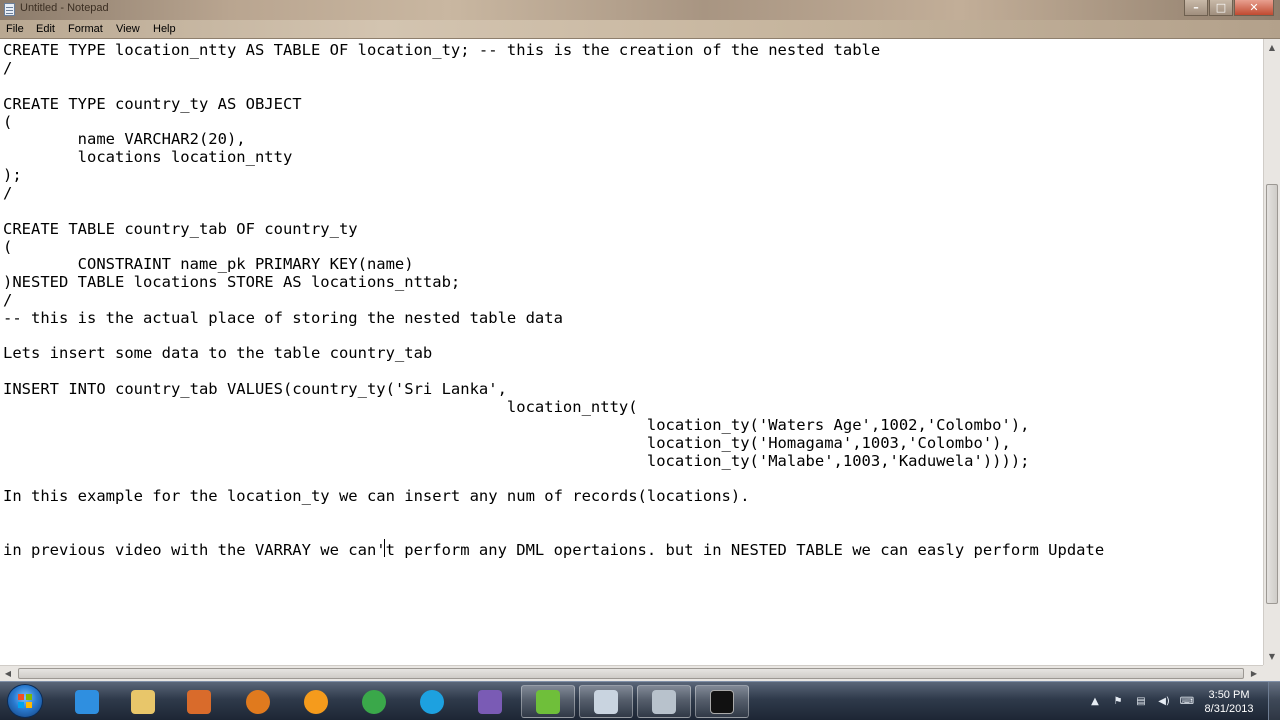 The height and width of the screenshot is (720, 1280). I want to click on menu-help: Help, so click(164, 29).